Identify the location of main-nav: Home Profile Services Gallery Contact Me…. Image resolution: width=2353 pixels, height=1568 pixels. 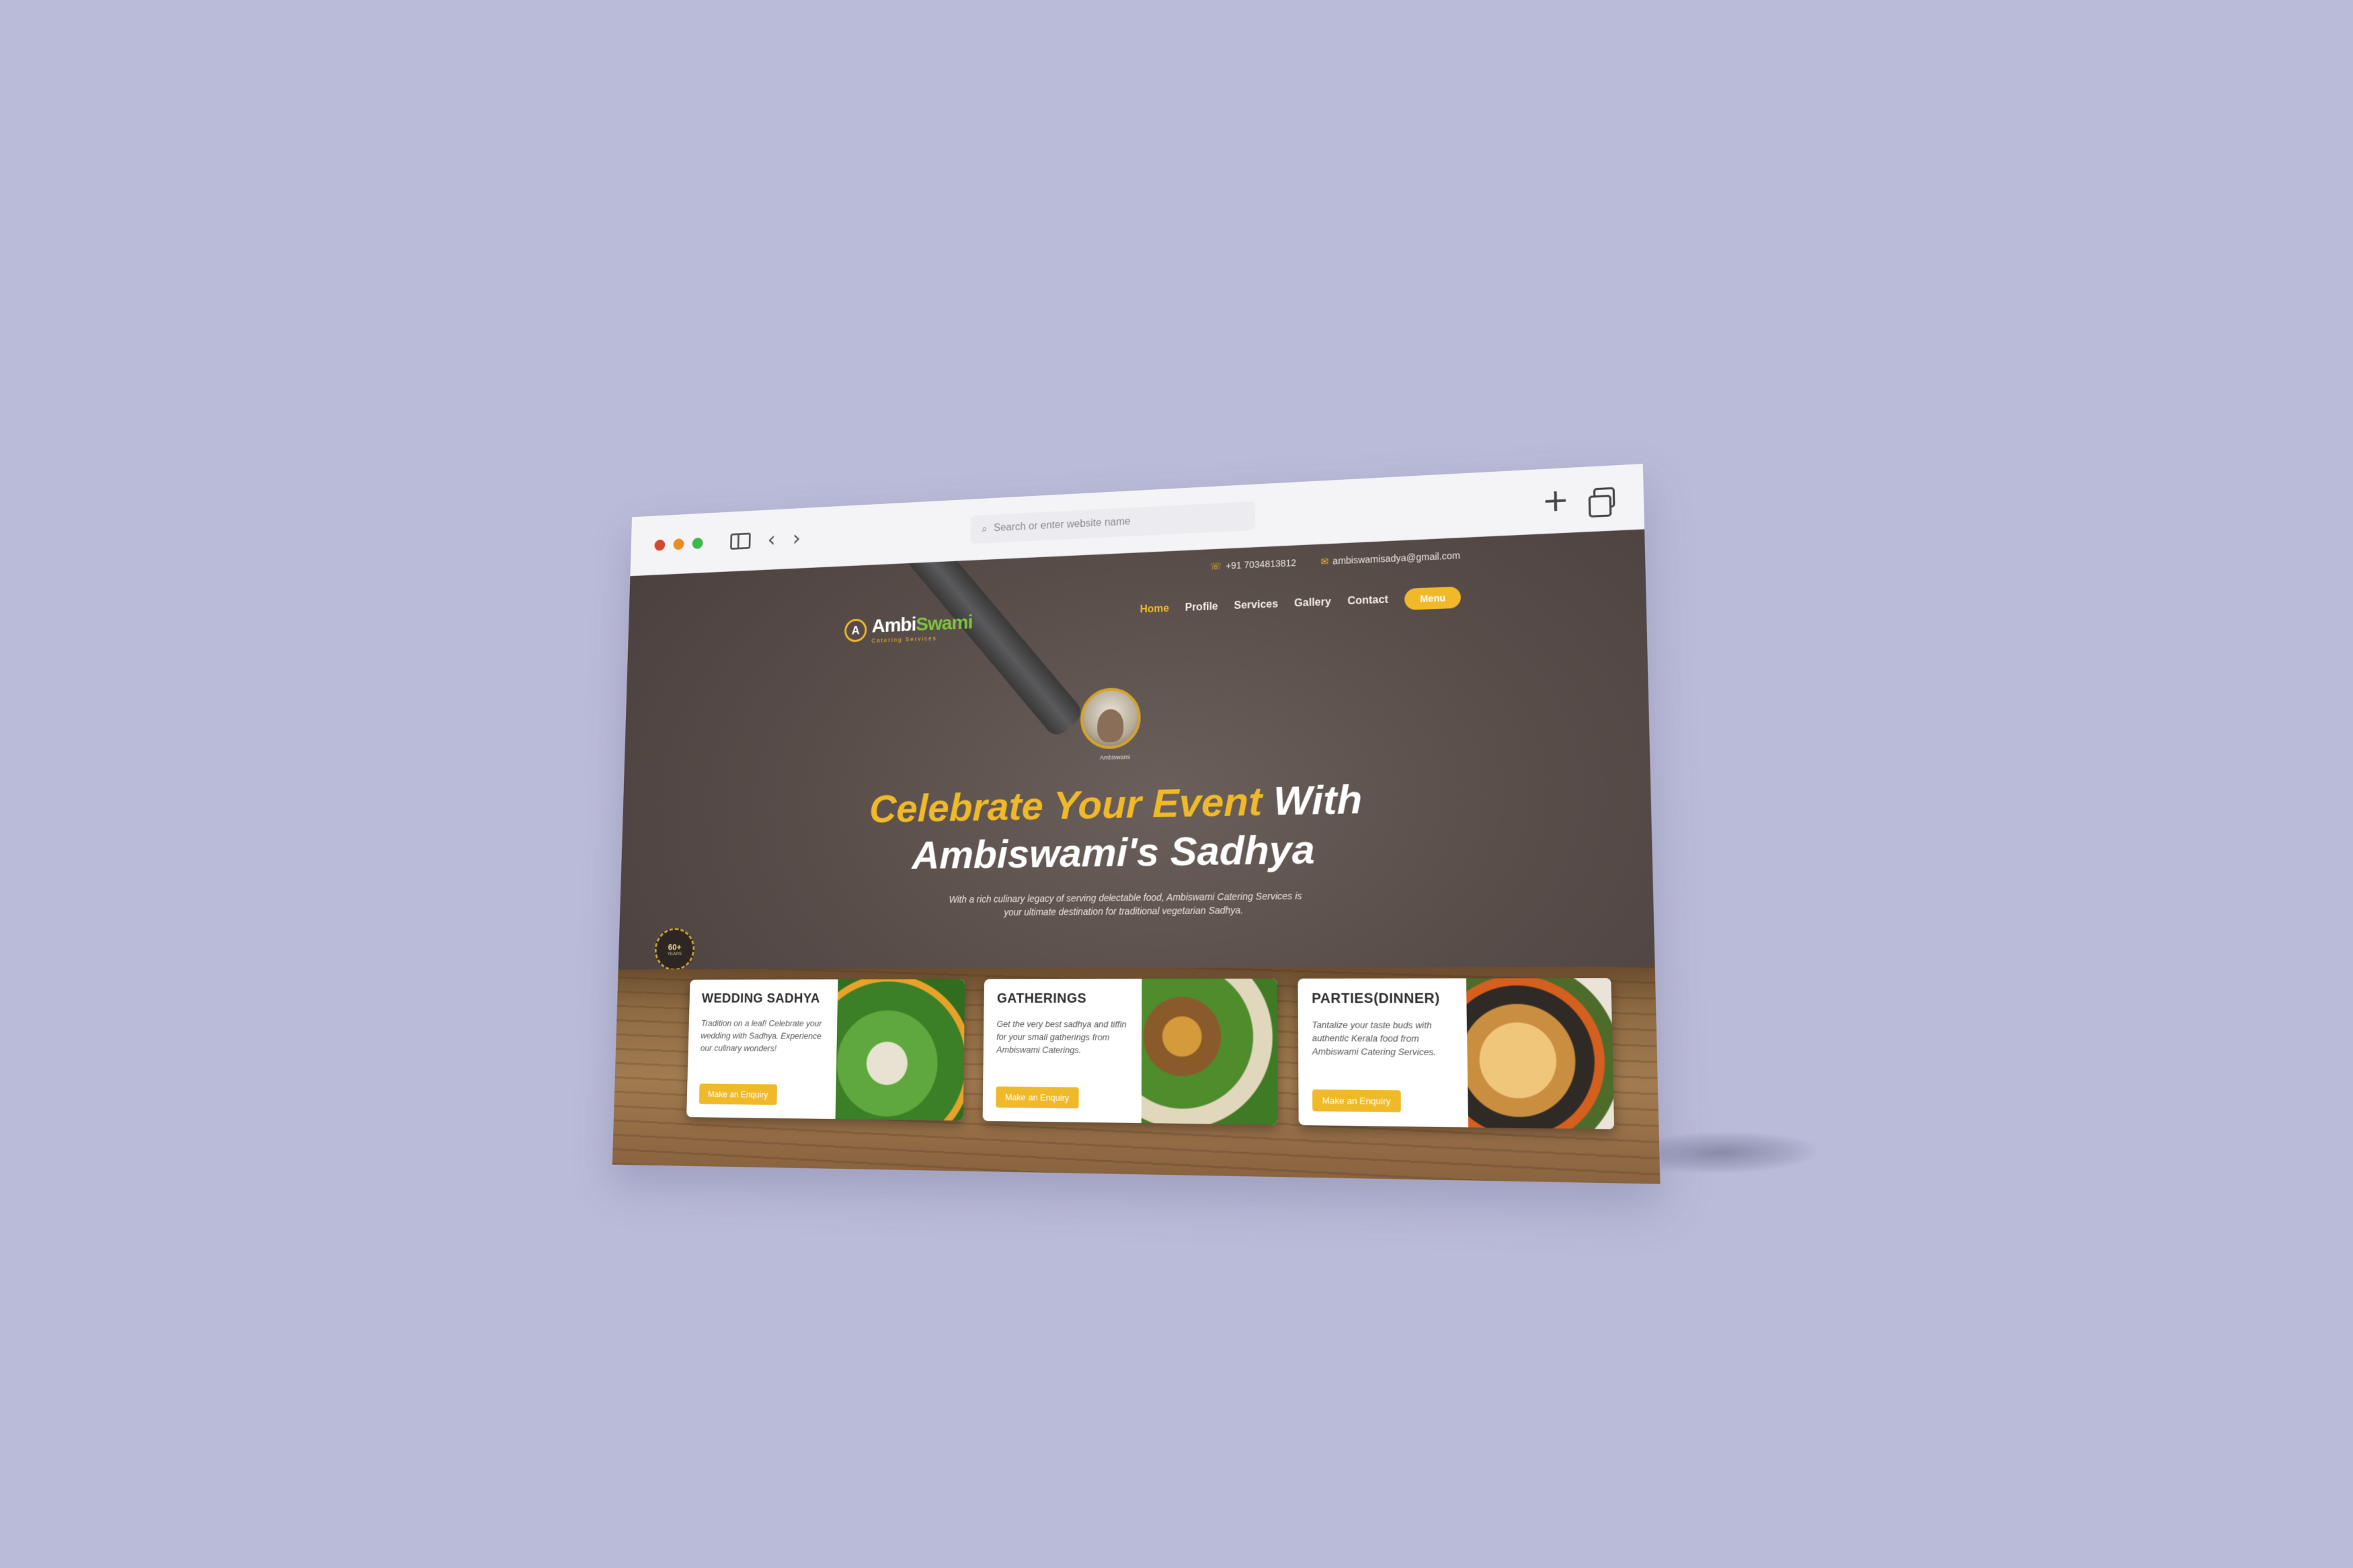
(1301, 603).